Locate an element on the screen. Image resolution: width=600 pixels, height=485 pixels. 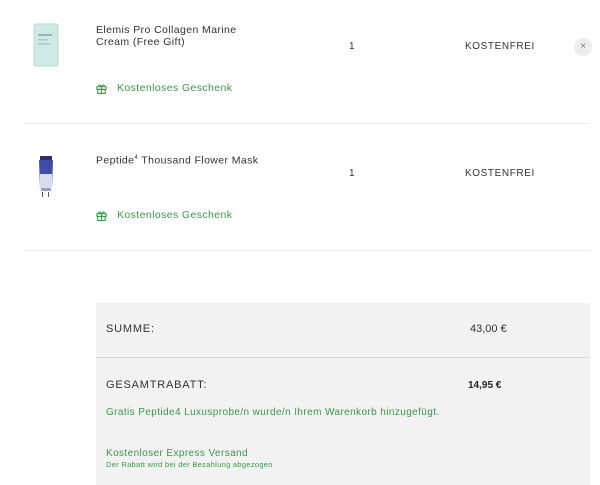
total-row: SUMME: 43,00 € is located at coordinates (343, 330).